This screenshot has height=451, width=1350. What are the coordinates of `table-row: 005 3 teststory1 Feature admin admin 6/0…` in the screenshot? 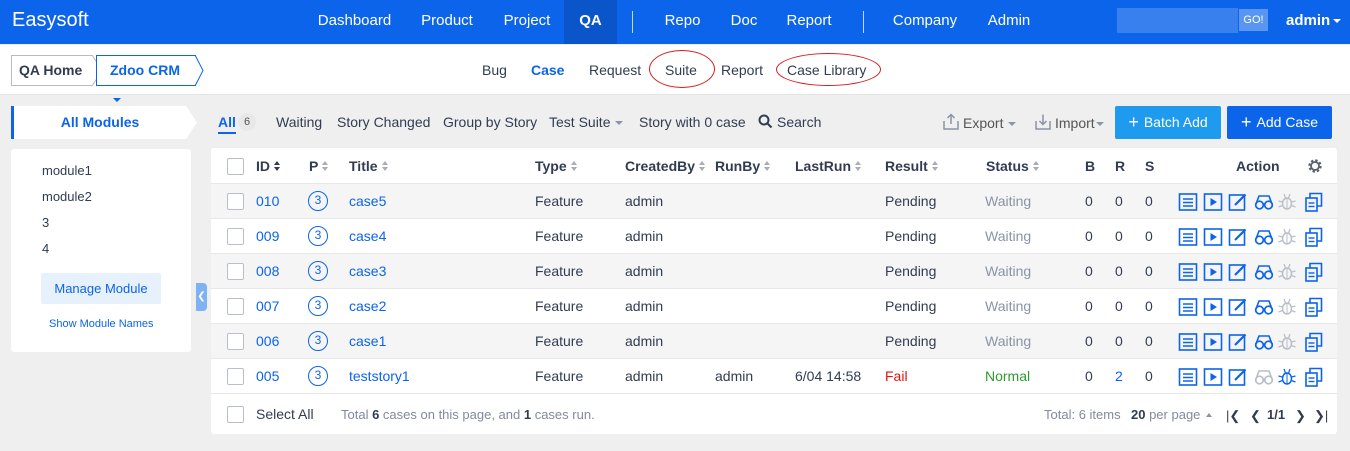 It's located at (774, 375).